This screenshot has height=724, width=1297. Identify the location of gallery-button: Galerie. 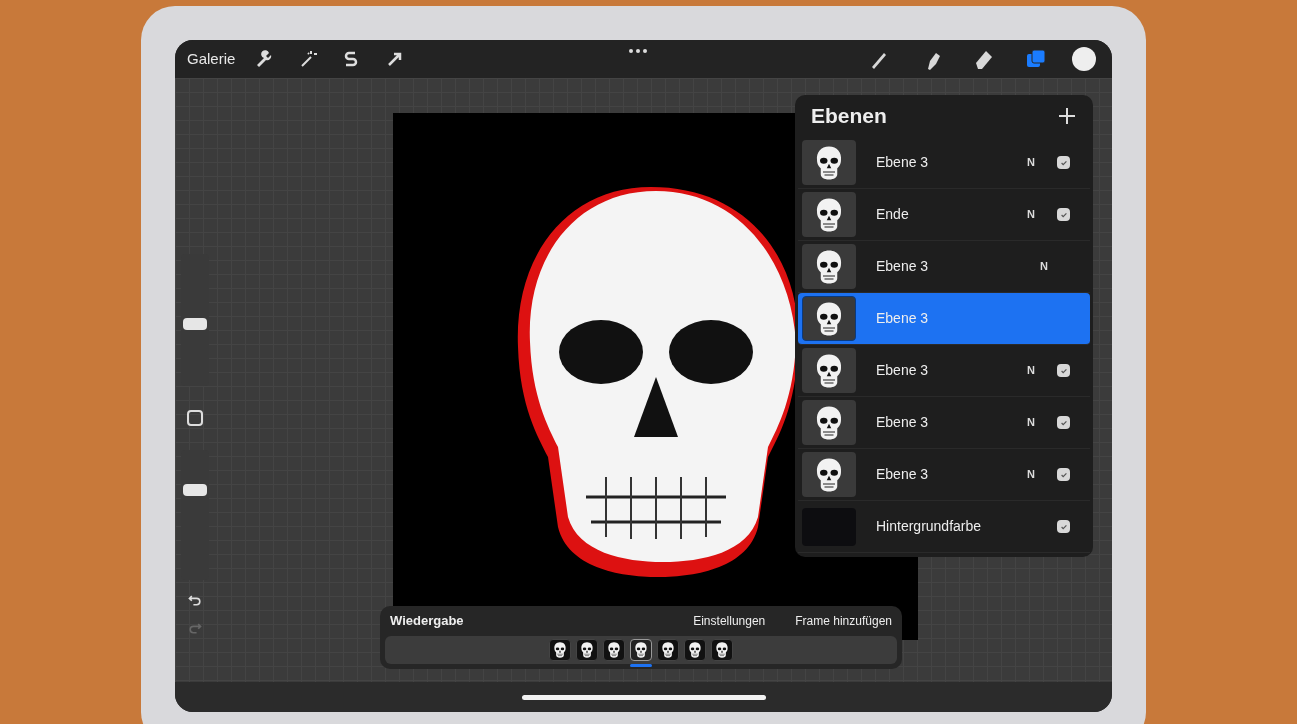
(211, 59).